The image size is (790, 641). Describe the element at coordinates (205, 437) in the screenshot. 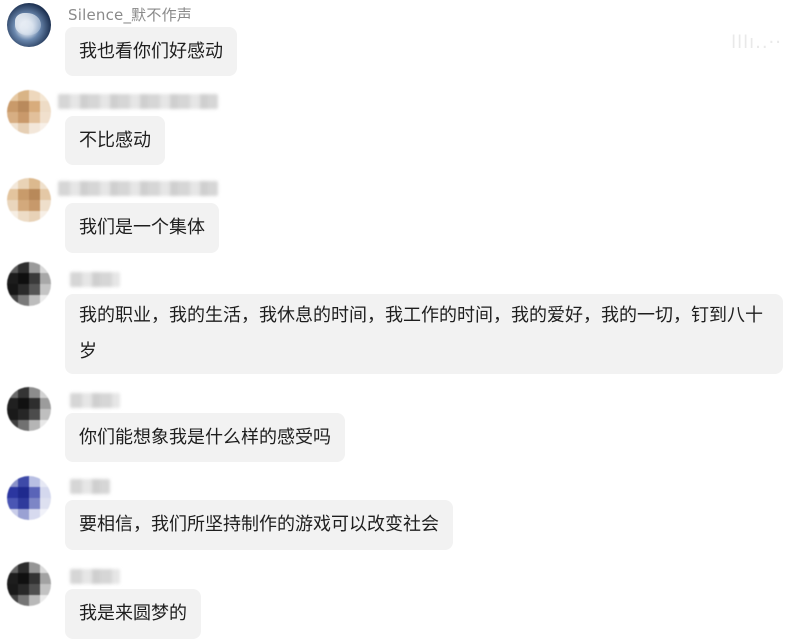

I see `message-bubble: 你们能想象我是什么样的感受吗` at that location.